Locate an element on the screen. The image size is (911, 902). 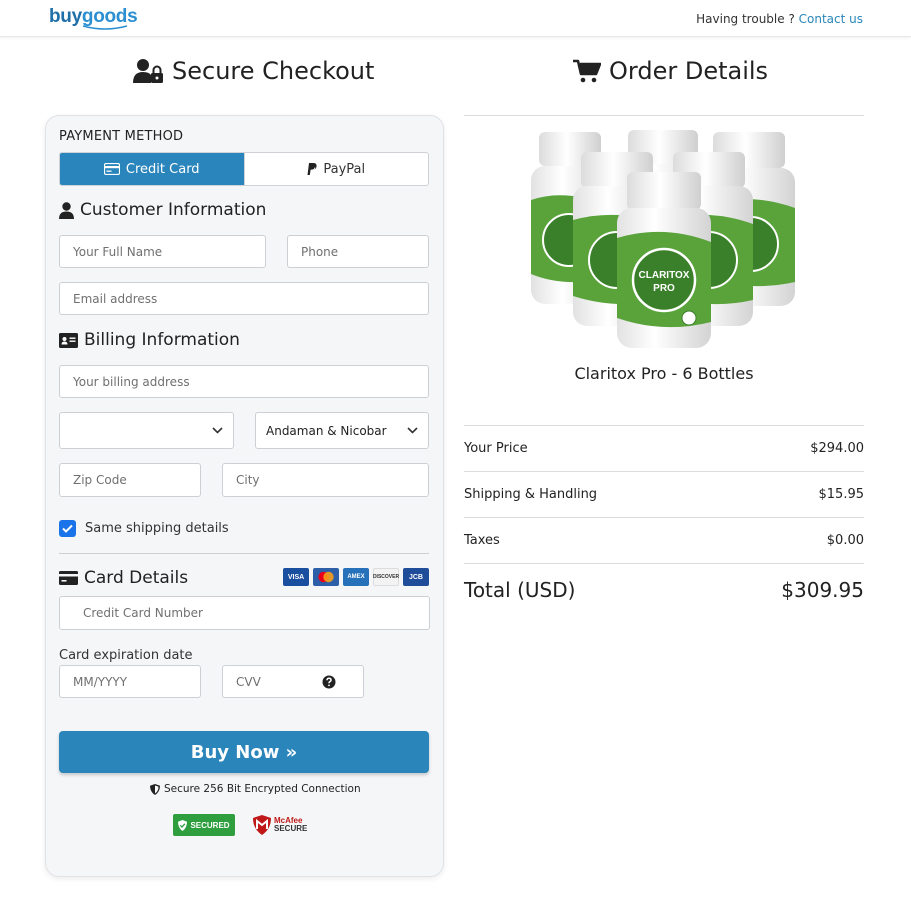
payment-method-label: PAYMENT METHOD is located at coordinates (121, 136).